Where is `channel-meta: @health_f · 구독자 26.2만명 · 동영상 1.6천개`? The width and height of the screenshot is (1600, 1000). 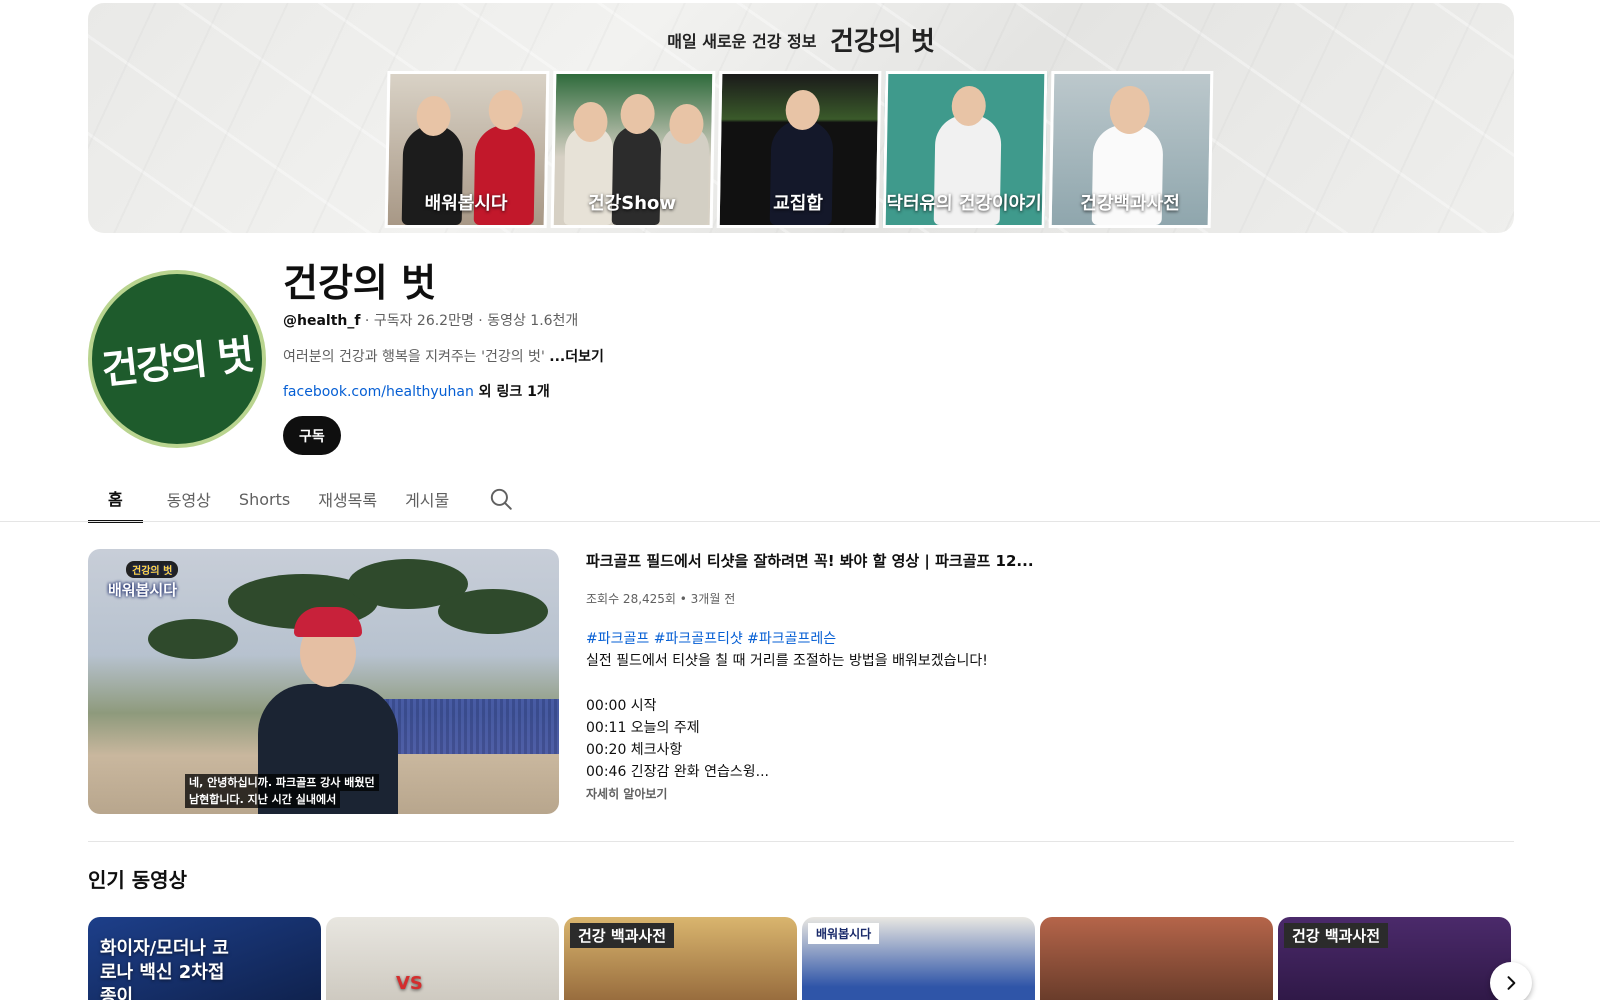
channel-meta: @health_f · 구독자 26.2만명 · 동영상 1.6천개 is located at coordinates (430, 320).